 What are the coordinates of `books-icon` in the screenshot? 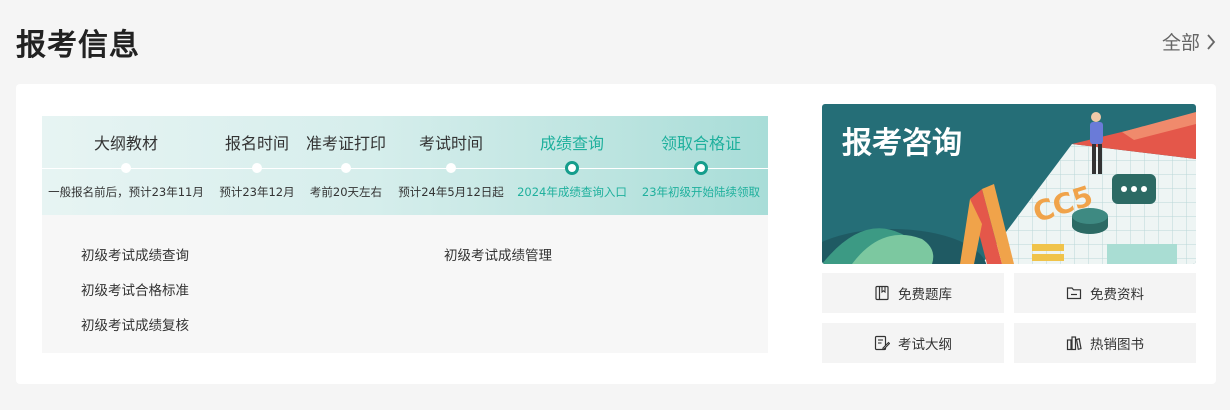 It's located at (1074, 343).